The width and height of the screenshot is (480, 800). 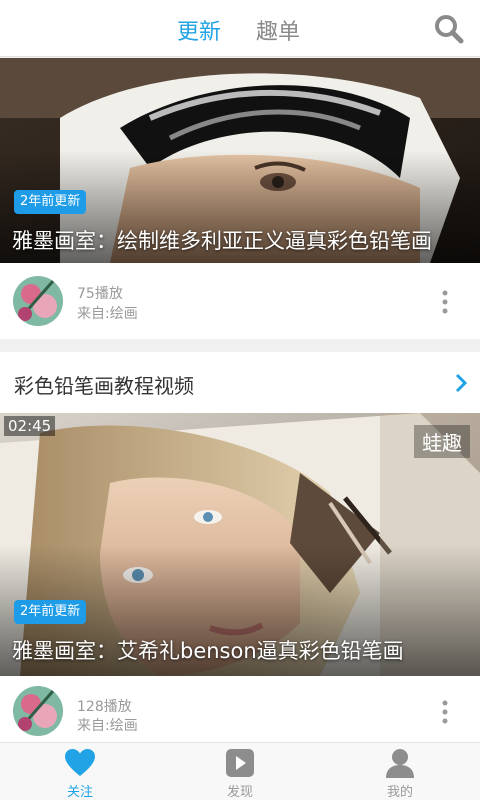 What do you see at coordinates (240, 763) in the screenshot?
I see `play-icon` at bounding box center [240, 763].